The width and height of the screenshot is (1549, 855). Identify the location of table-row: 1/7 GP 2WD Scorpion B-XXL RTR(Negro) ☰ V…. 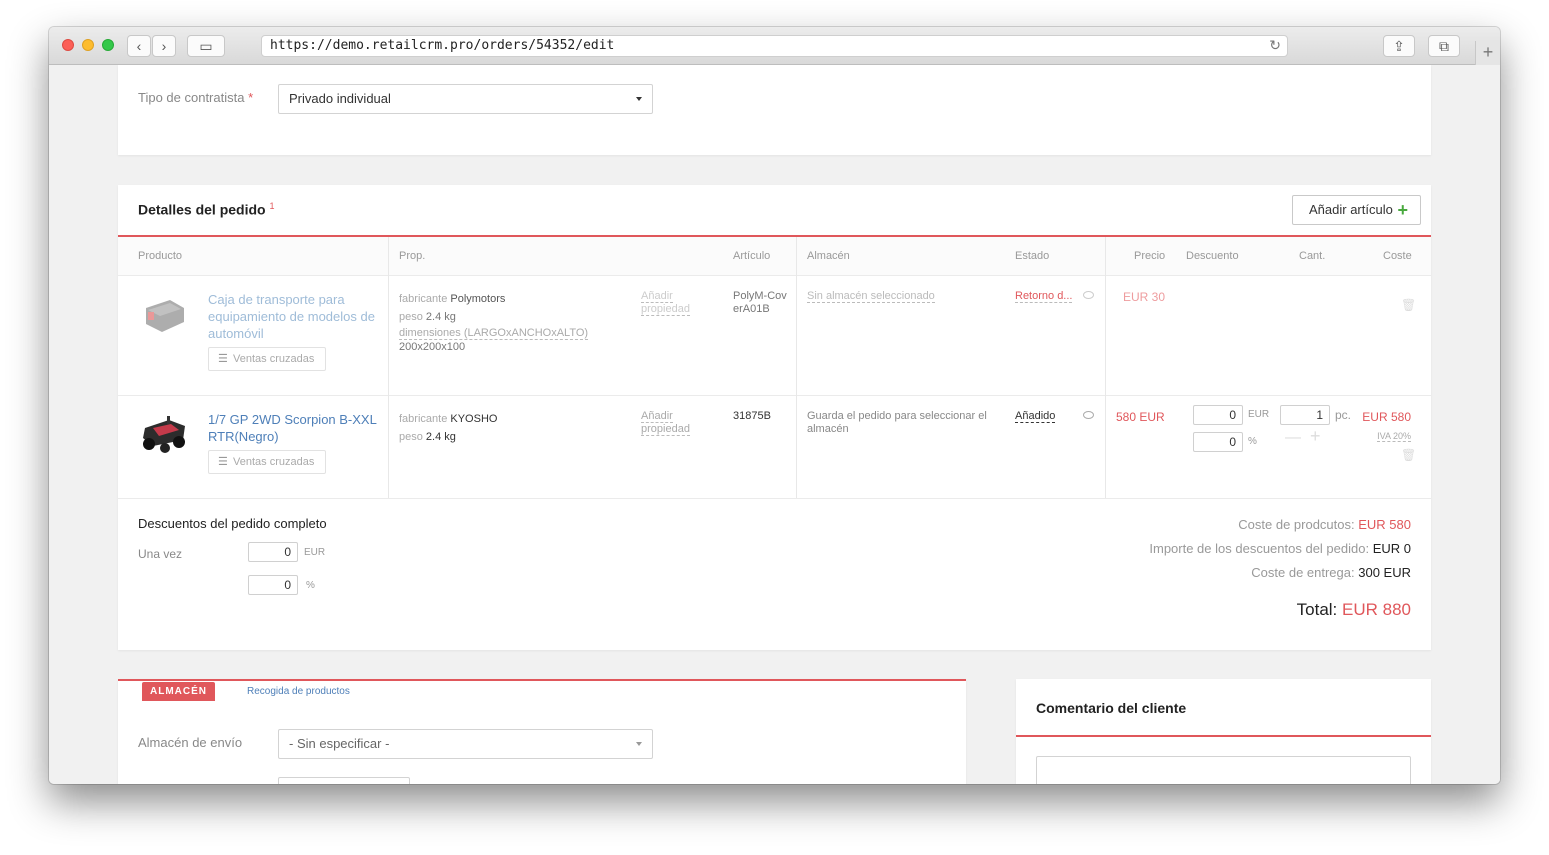
(774, 447).